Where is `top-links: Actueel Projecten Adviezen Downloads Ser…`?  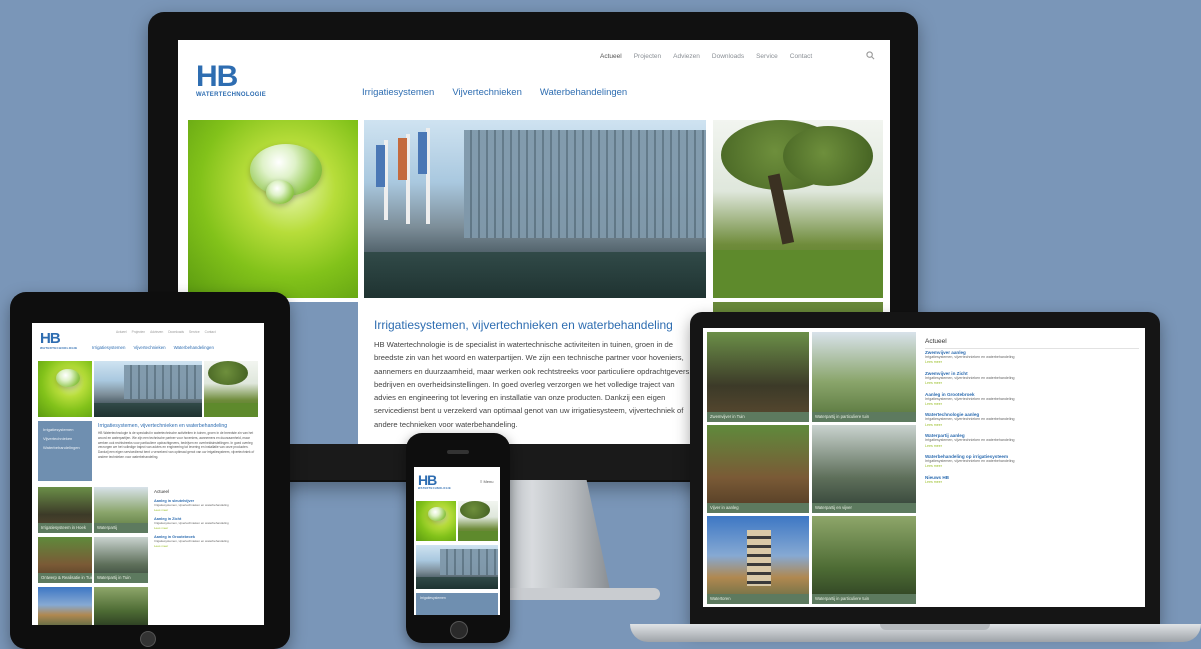
top-links: Actueel Projecten Adviezen Downloads Ser… is located at coordinates (706, 56).